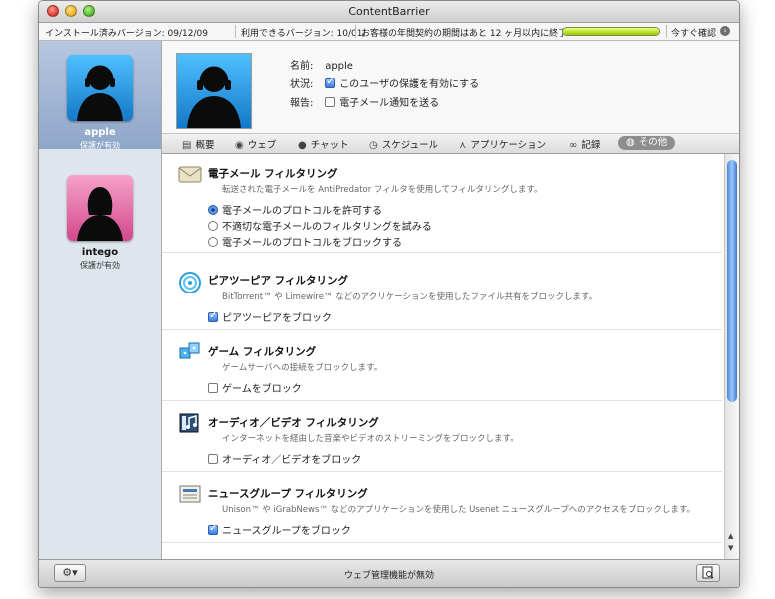  What do you see at coordinates (573, 145) in the screenshot?
I see `log-icon: ∞` at bounding box center [573, 145].